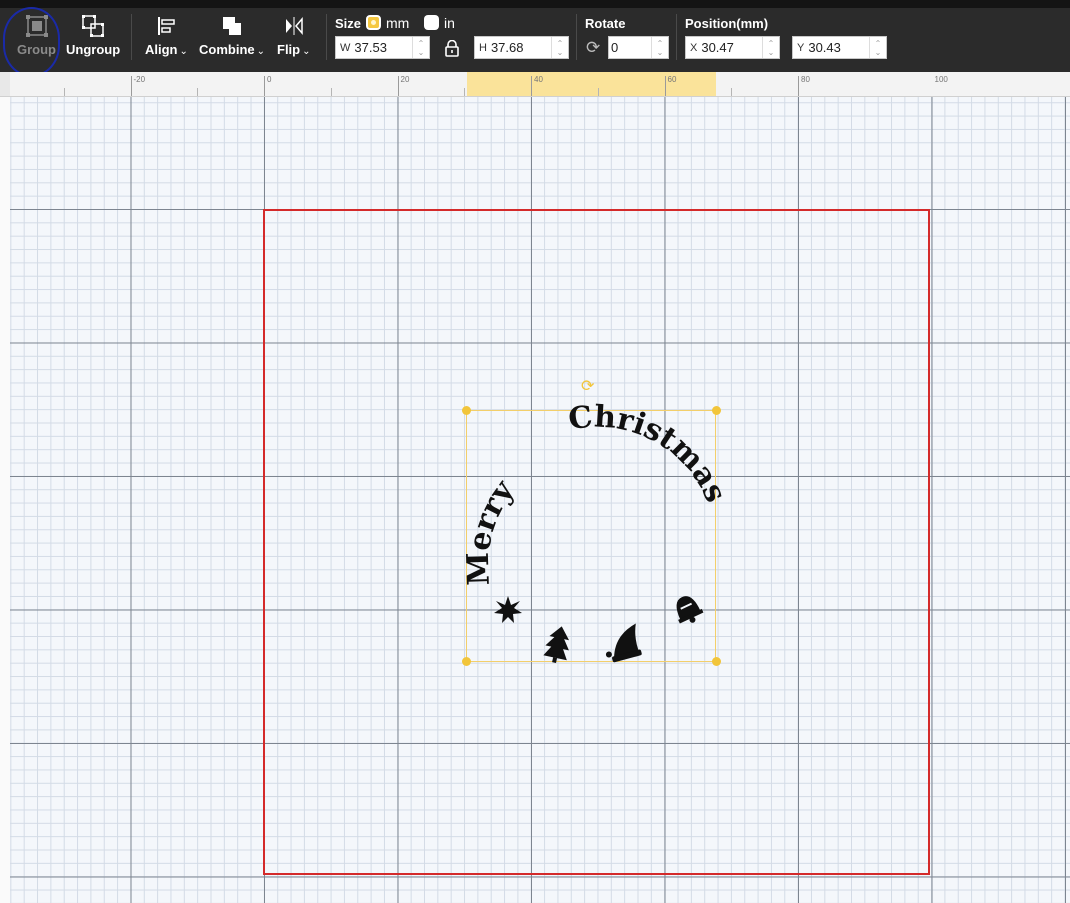 This screenshot has width=1070, height=903. What do you see at coordinates (36, 49) in the screenshot?
I see `group-label: Group` at bounding box center [36, 49].